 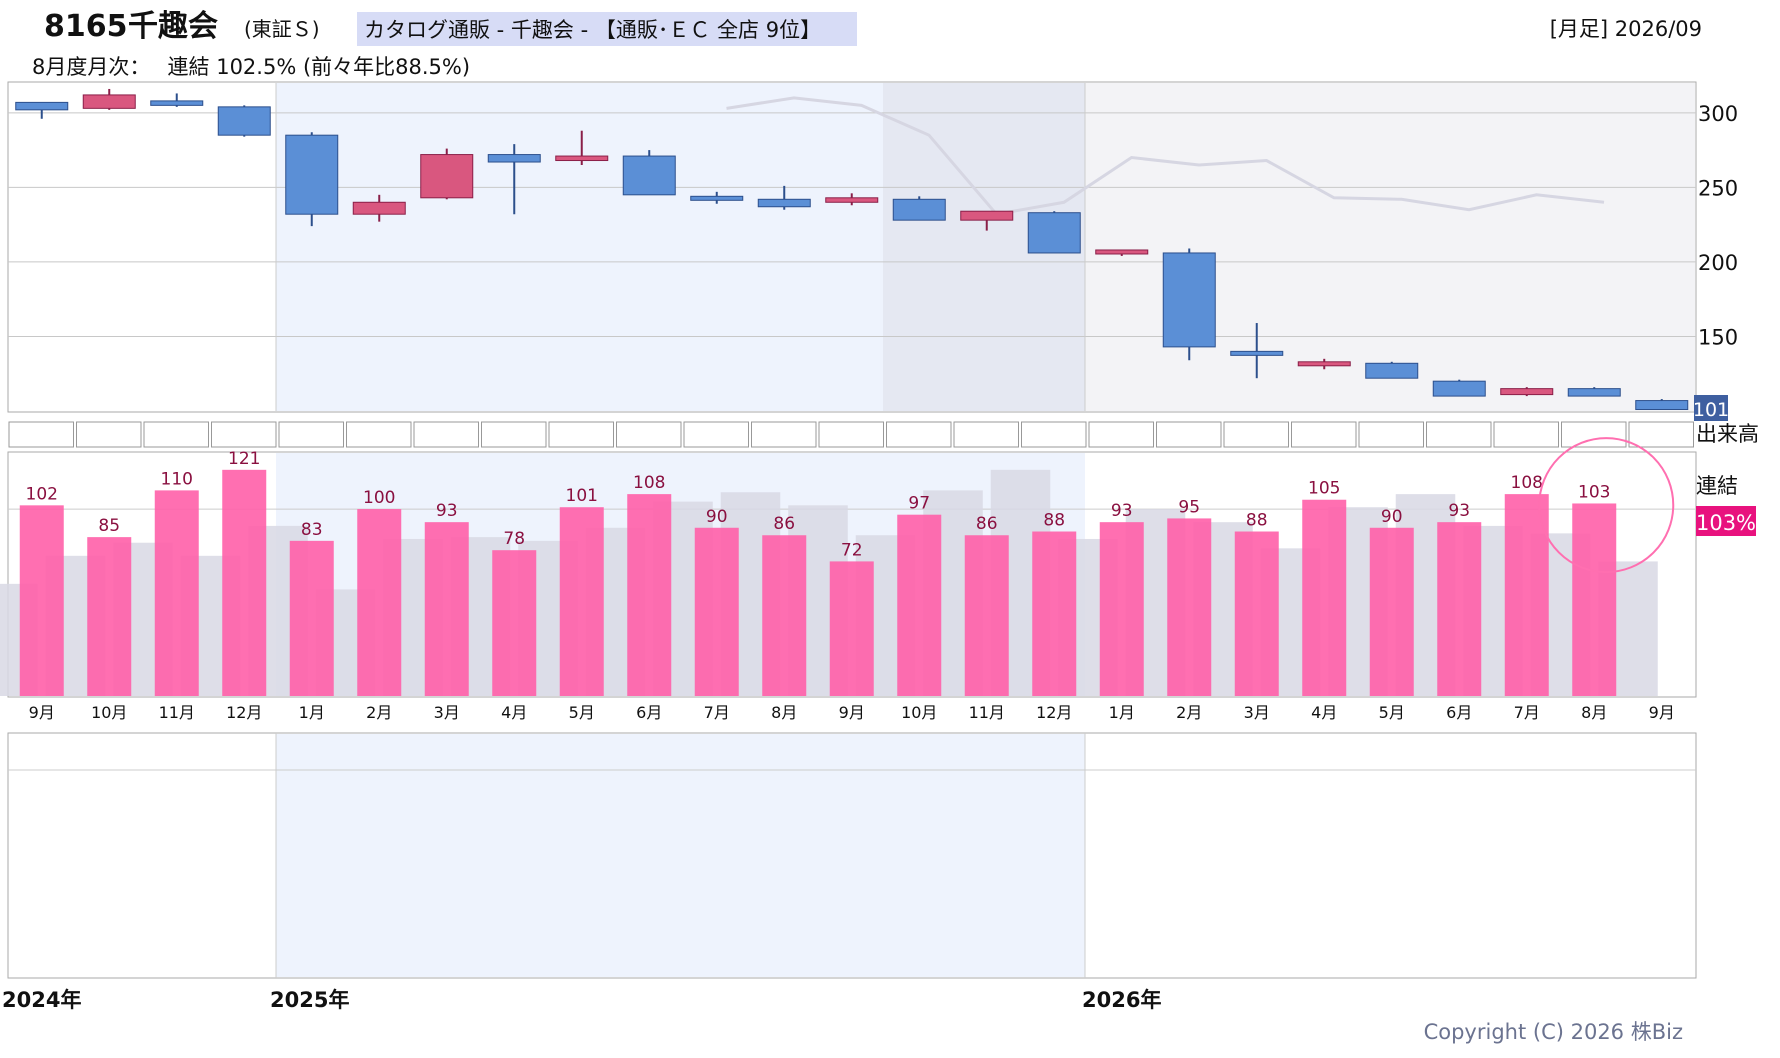 What do you see at coordinates (244, 459) in the screenshot?
I see `bar-value-label: 121` at bounding box center [244, 459].